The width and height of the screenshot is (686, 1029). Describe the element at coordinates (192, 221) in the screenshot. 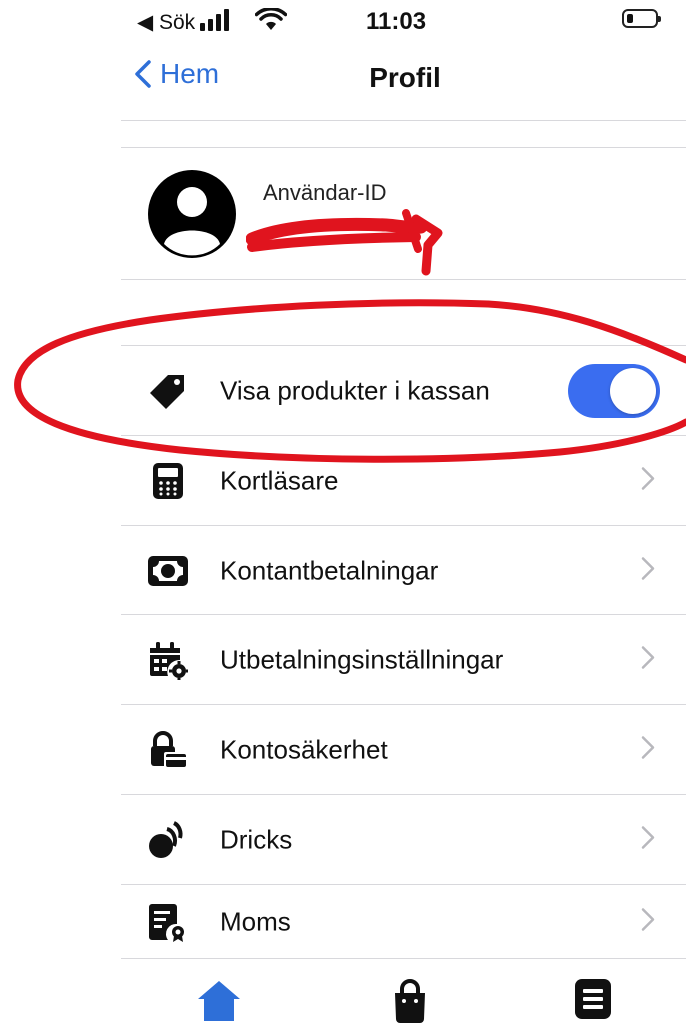

I see `user-avatar-icon` at that location.